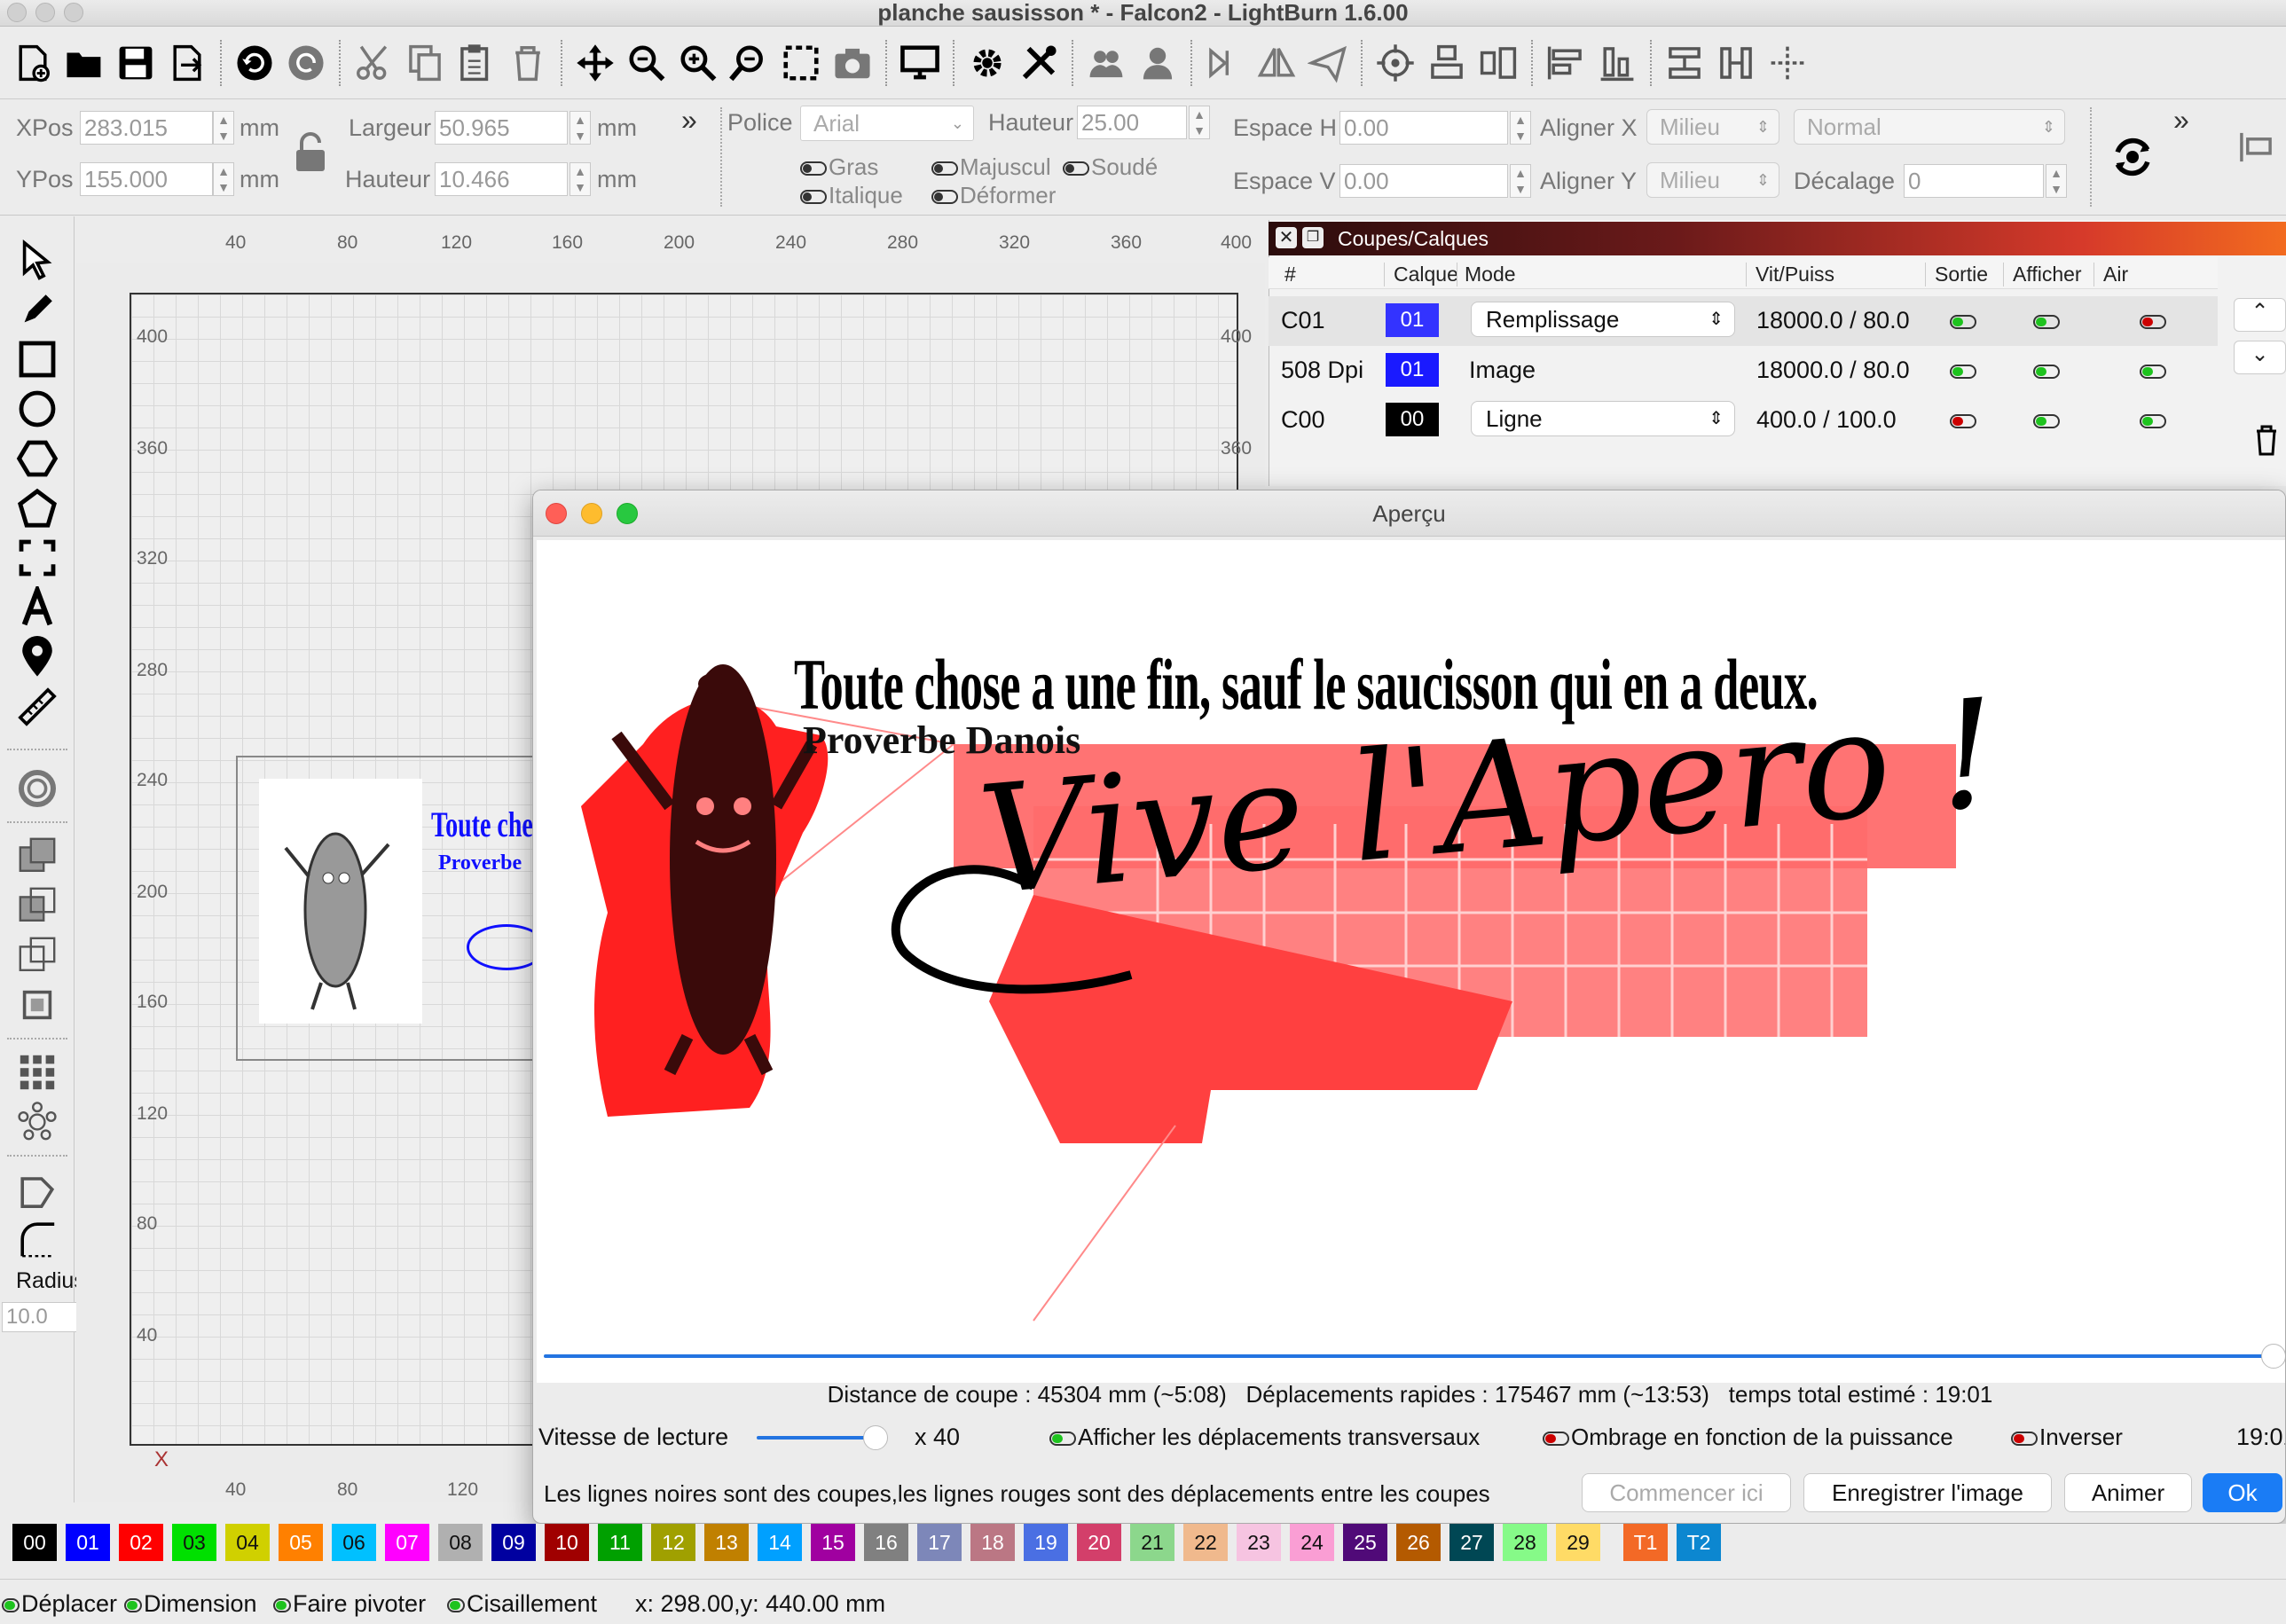  What do you see at coordinates (37, 558) in the screenshot?
I see `frame-tool-icon` at bounding box center [37, 558].